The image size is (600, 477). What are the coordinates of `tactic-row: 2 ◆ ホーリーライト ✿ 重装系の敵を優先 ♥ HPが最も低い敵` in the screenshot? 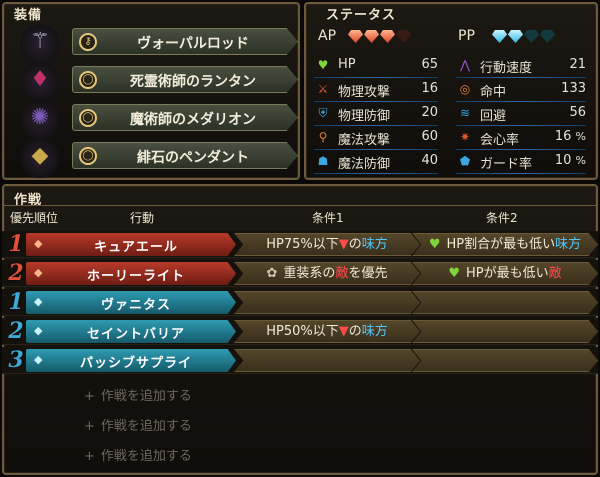 It's located at (300, 273).